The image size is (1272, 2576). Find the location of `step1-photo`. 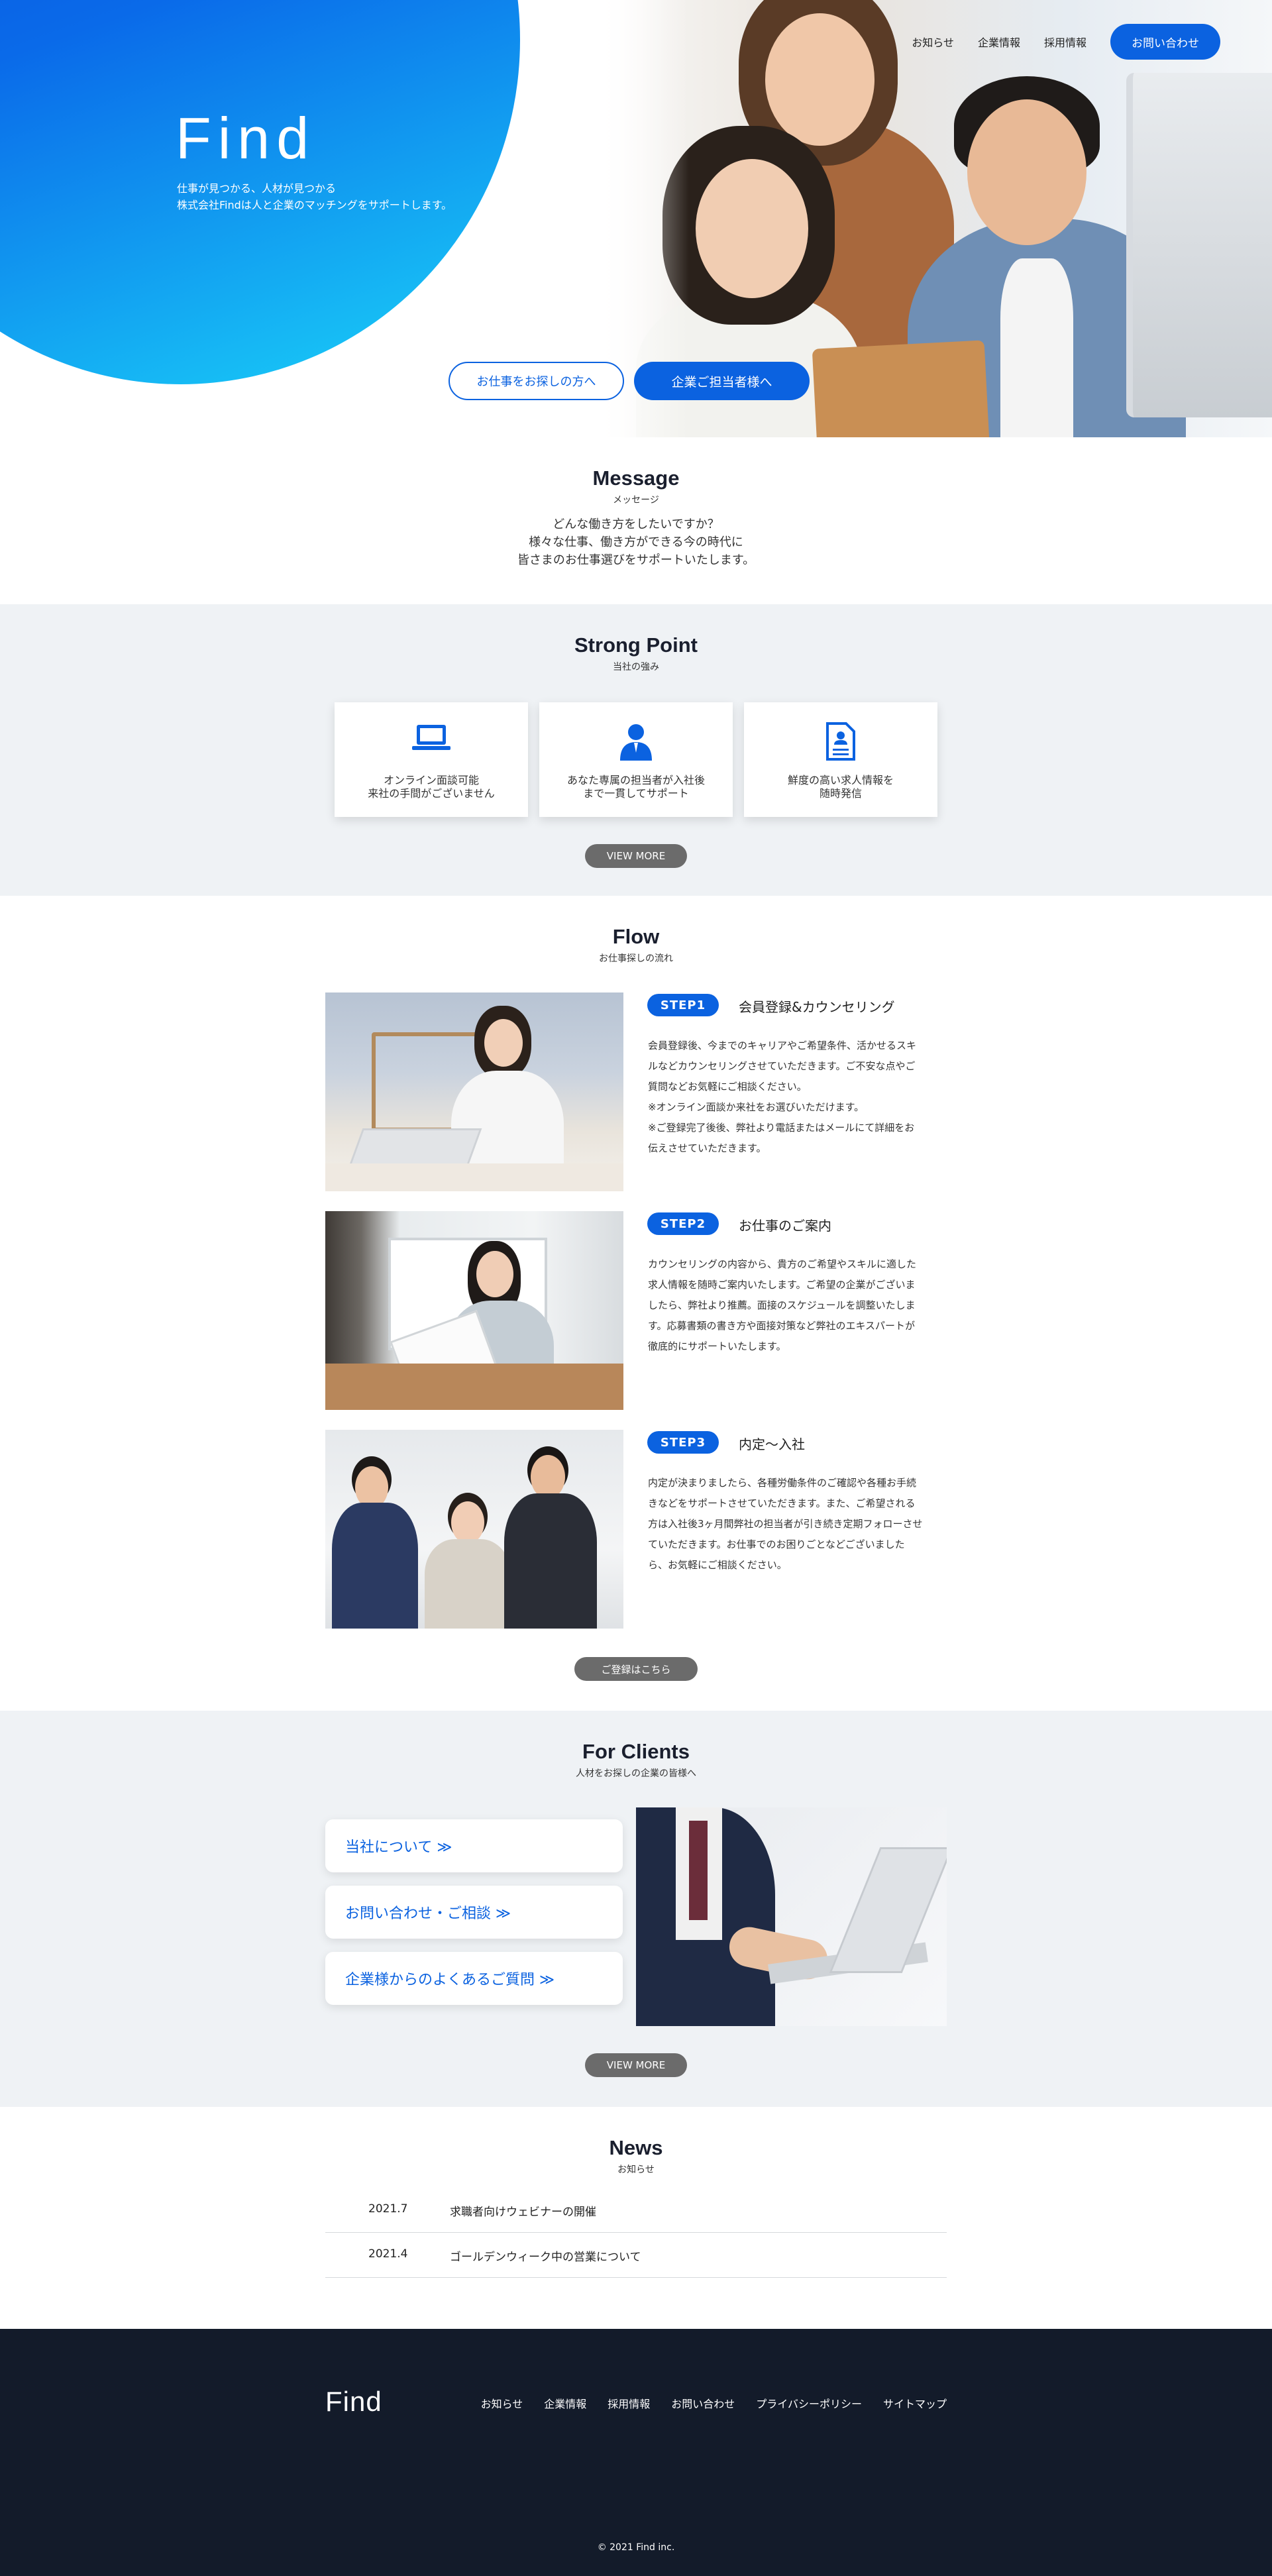

step1-photo is located at coordinates (474, 1092).